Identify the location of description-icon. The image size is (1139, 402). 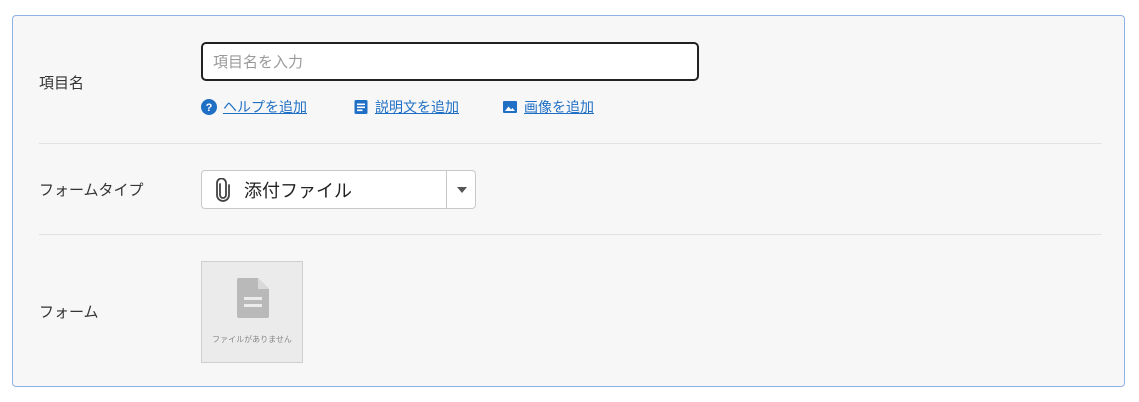
(361, 107).